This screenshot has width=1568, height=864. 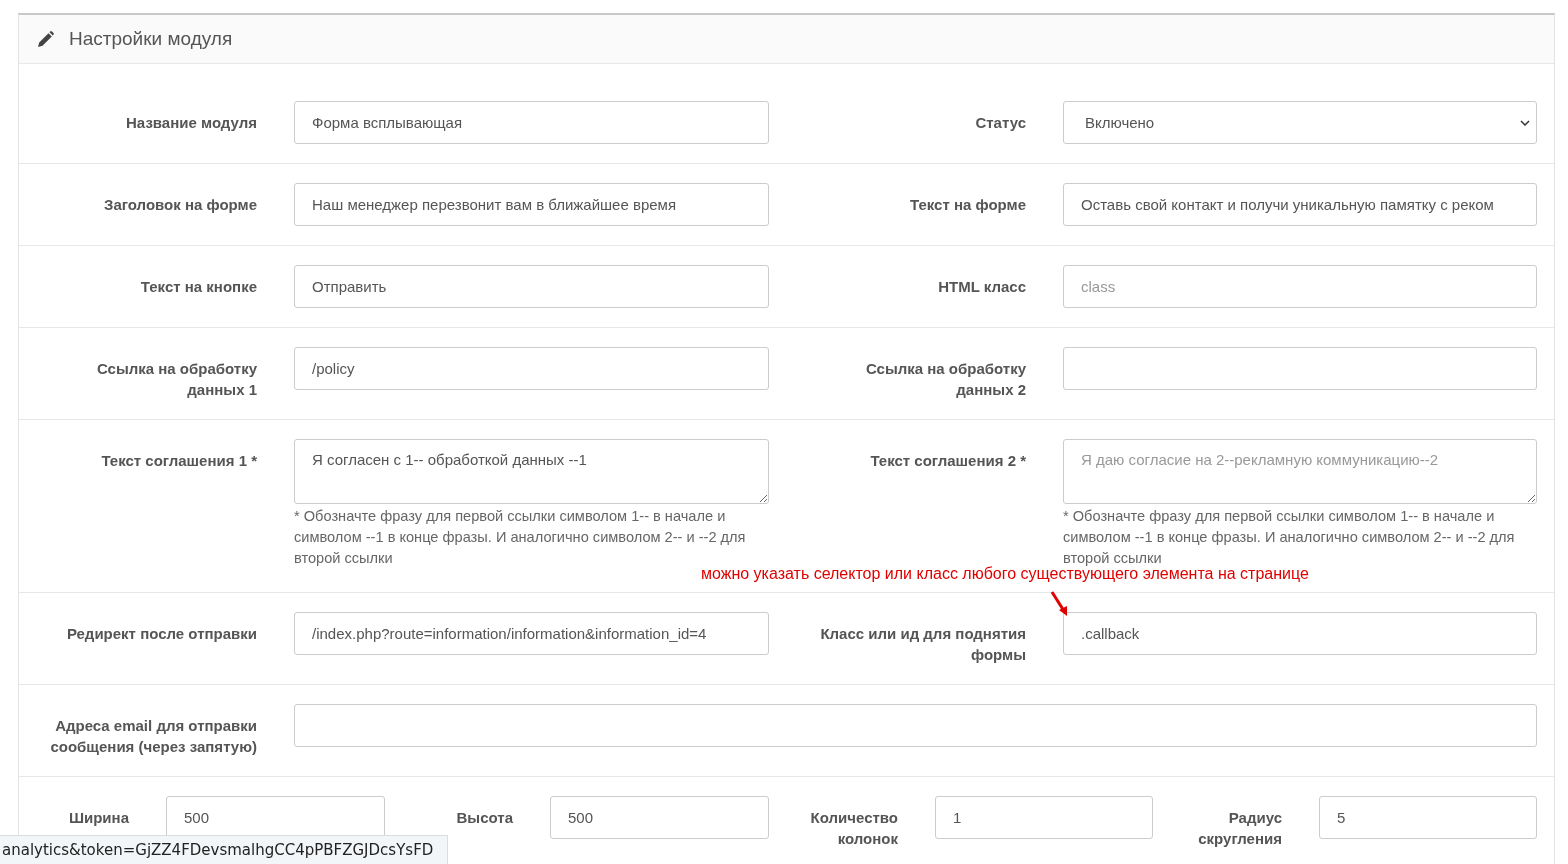 I want to click on text-area: Я согласен с 1-- обработкой данных --1, so click(x=531, y=471).